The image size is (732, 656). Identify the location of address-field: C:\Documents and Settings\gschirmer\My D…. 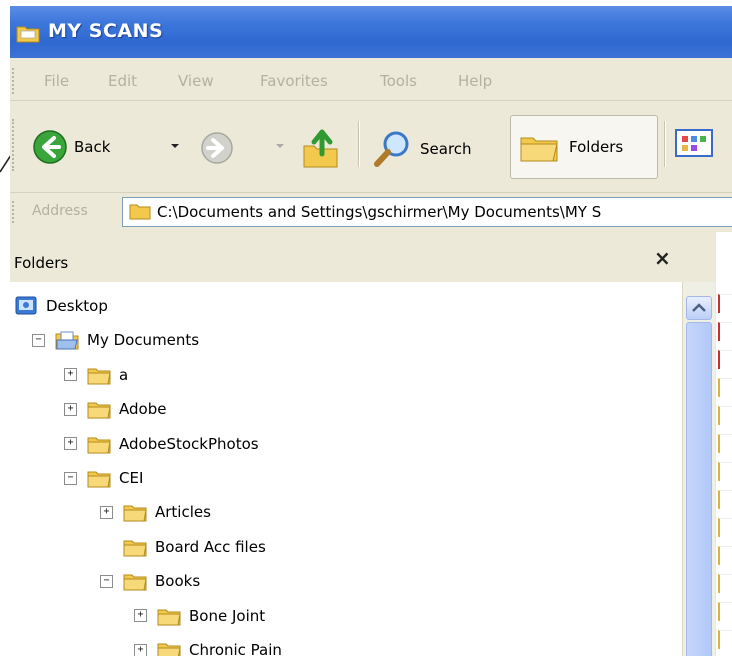
(427, 212).